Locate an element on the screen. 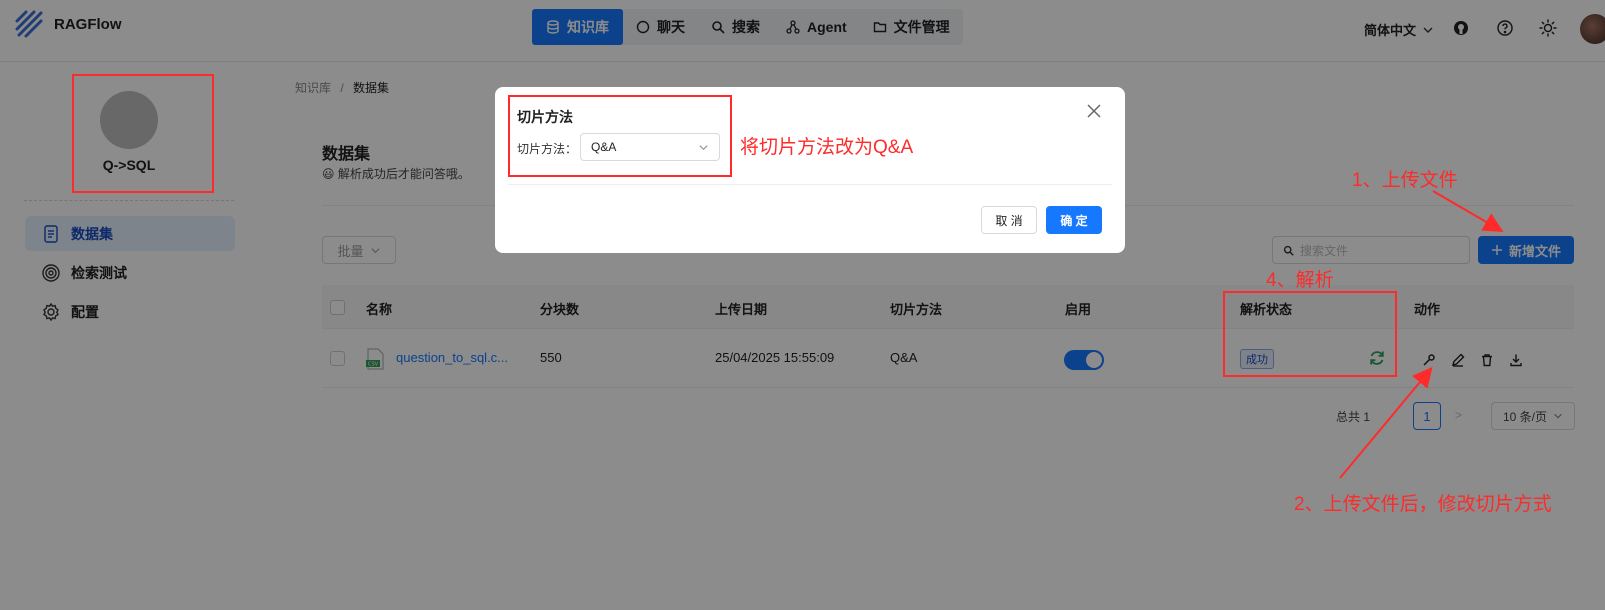  close-icon is located at coordinates (1094, 111).